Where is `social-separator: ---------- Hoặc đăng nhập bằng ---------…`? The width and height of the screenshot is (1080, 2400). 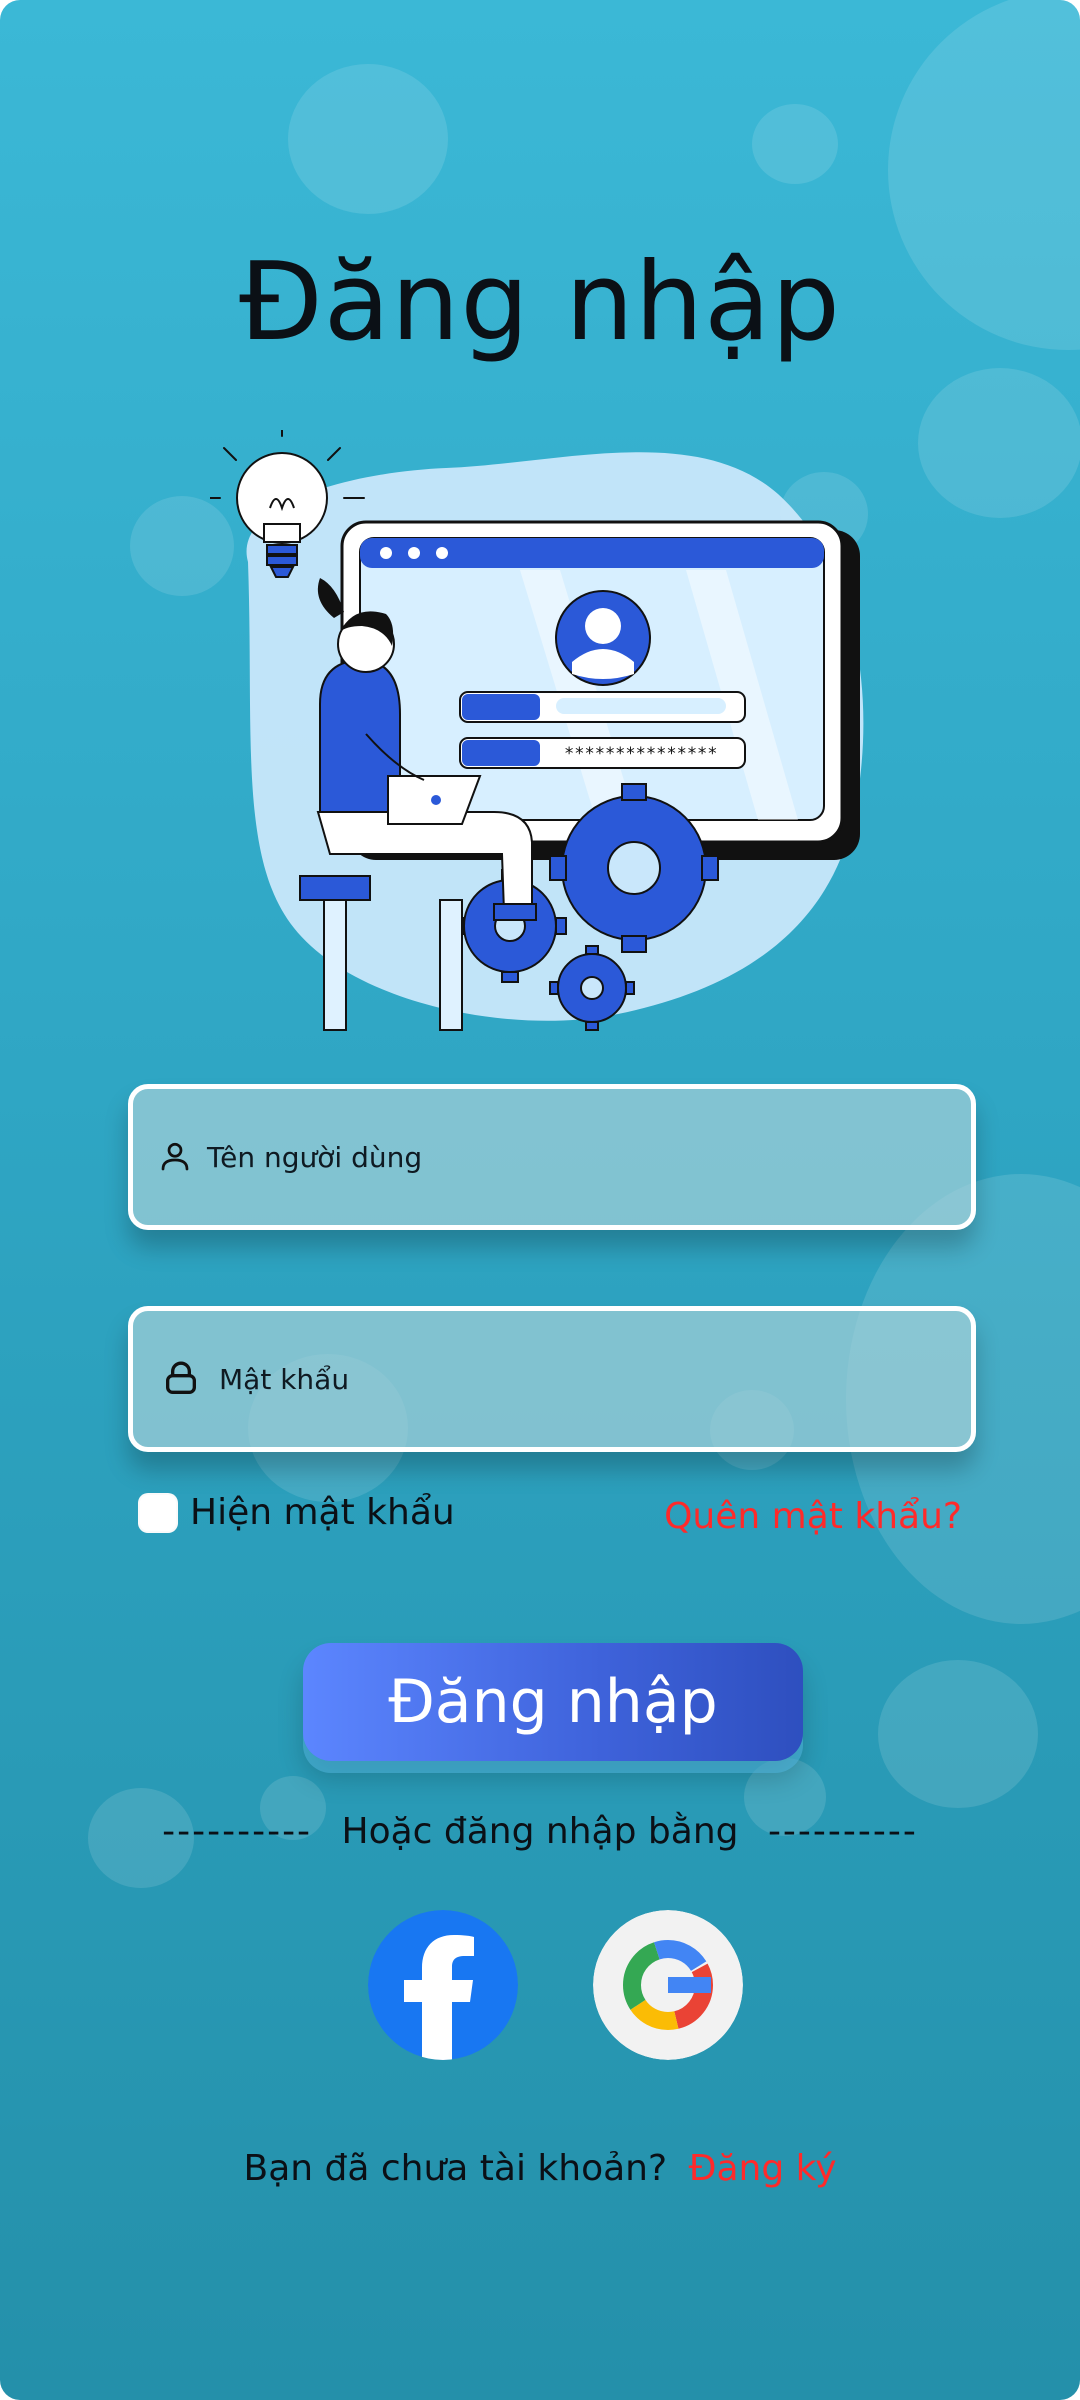
social-separator: ---------- Hoặc đăng nhập bằng ---------… is located at coordinates (540, 1831).